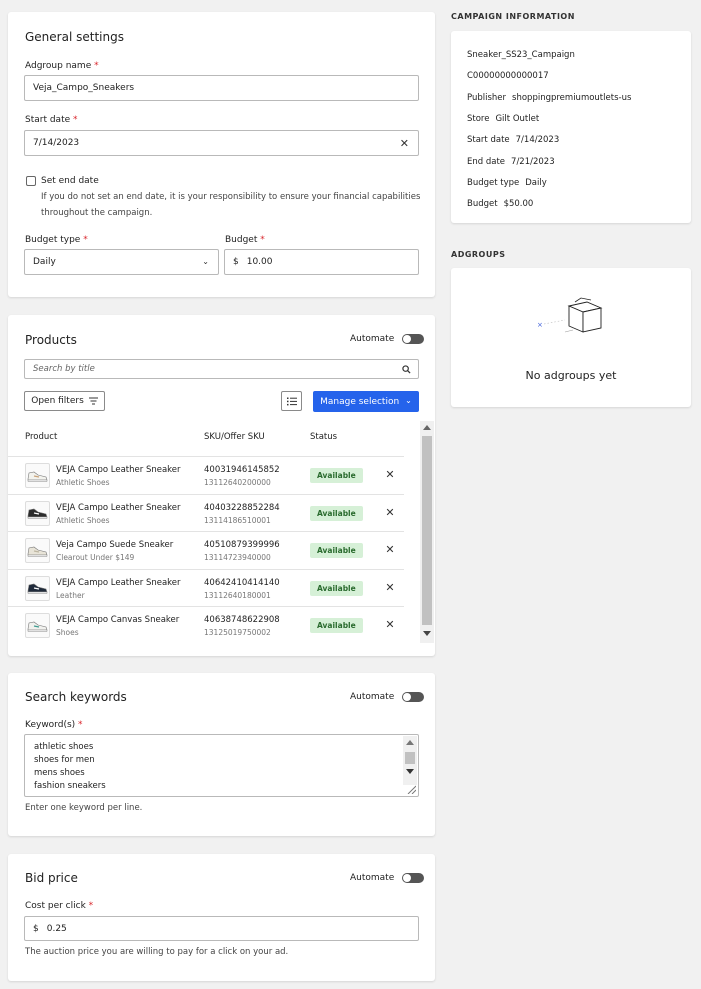  What do you see at coordinates (93, 401) in the screenshot?
I see `filter-icon` at bounding box center [93, 401].